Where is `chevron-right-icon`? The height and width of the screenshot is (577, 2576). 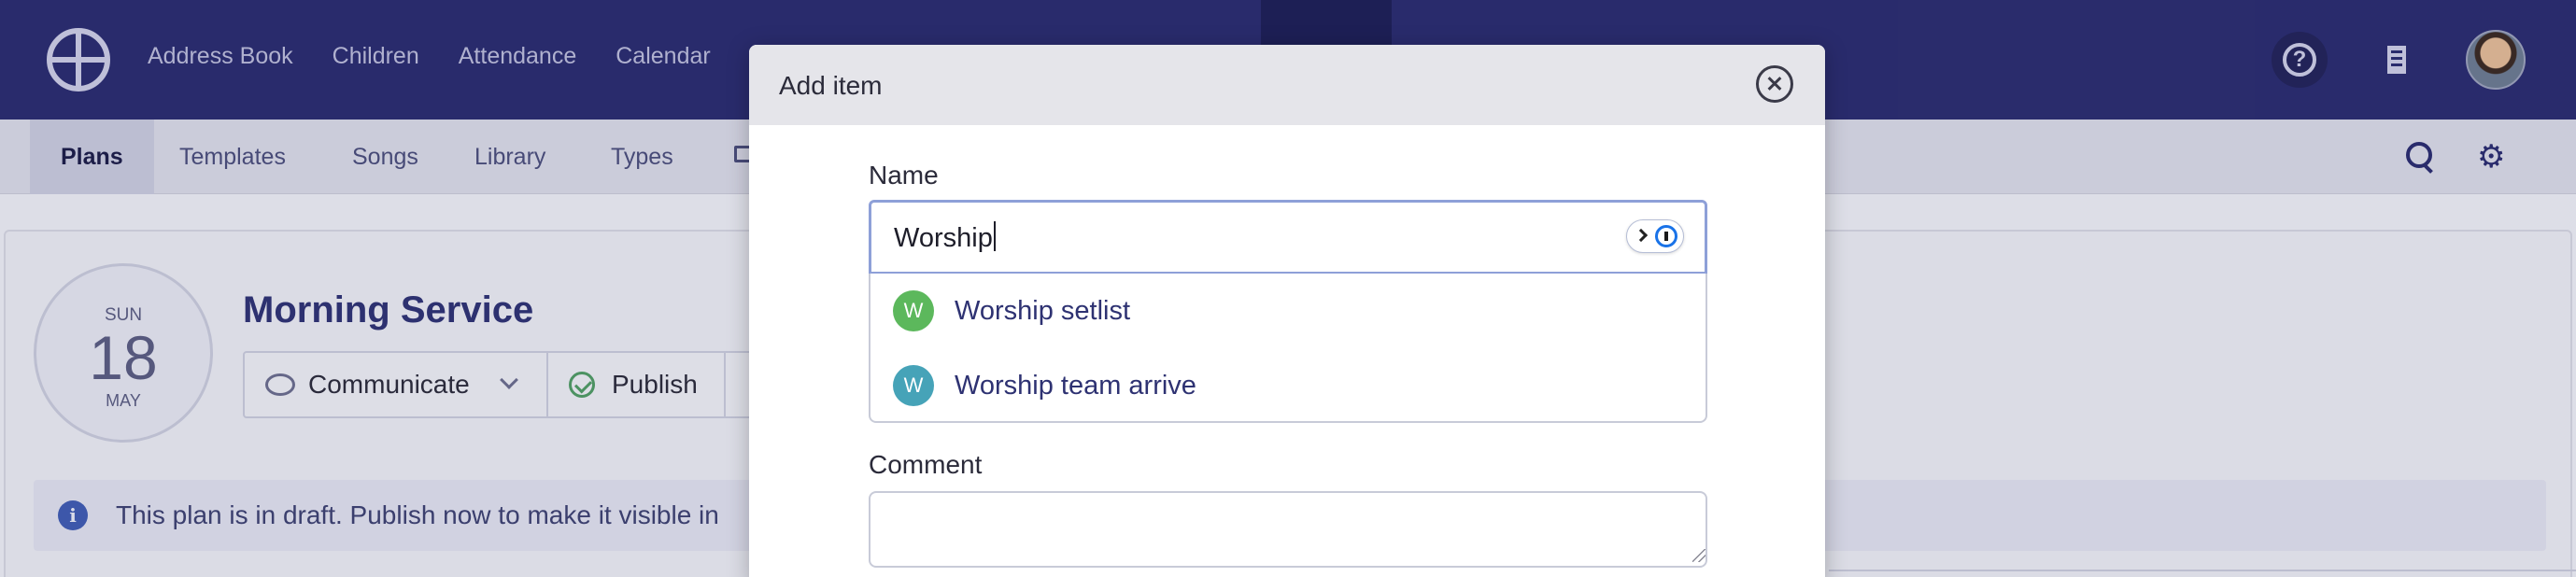 chevron-right-icon is located at coordinates (1641, 236).